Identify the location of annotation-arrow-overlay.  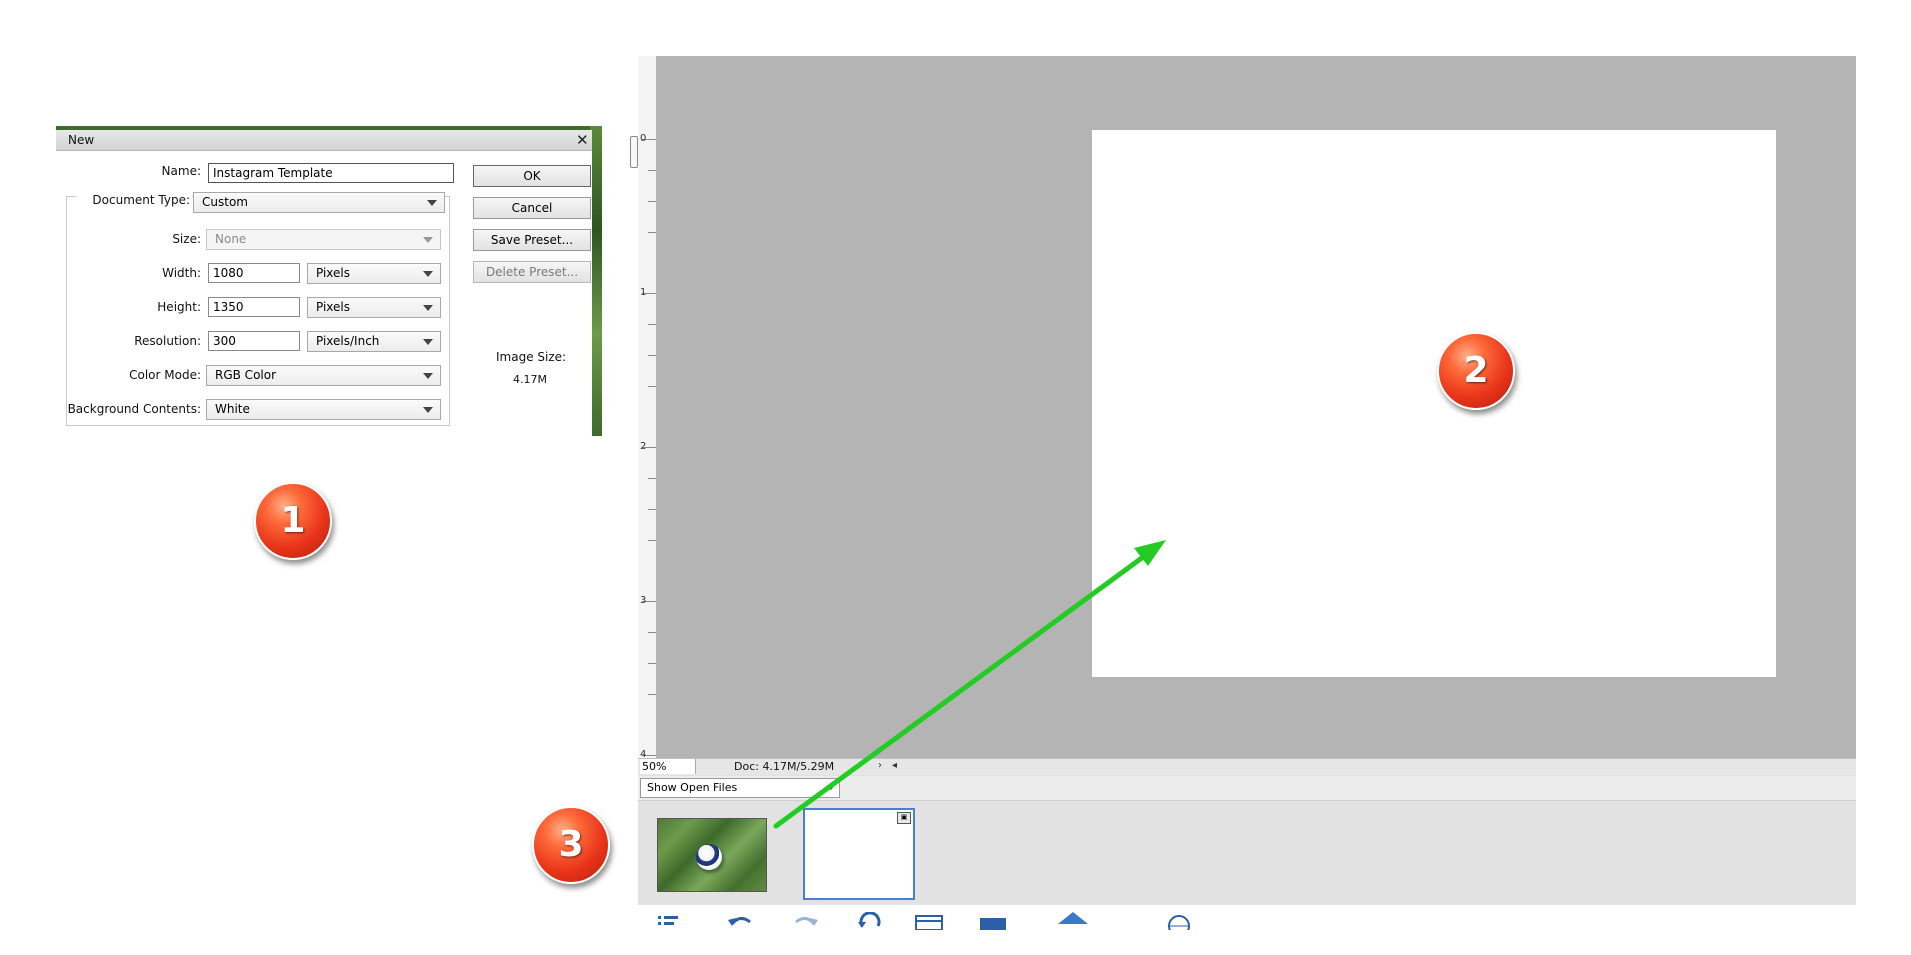
(969, 684).